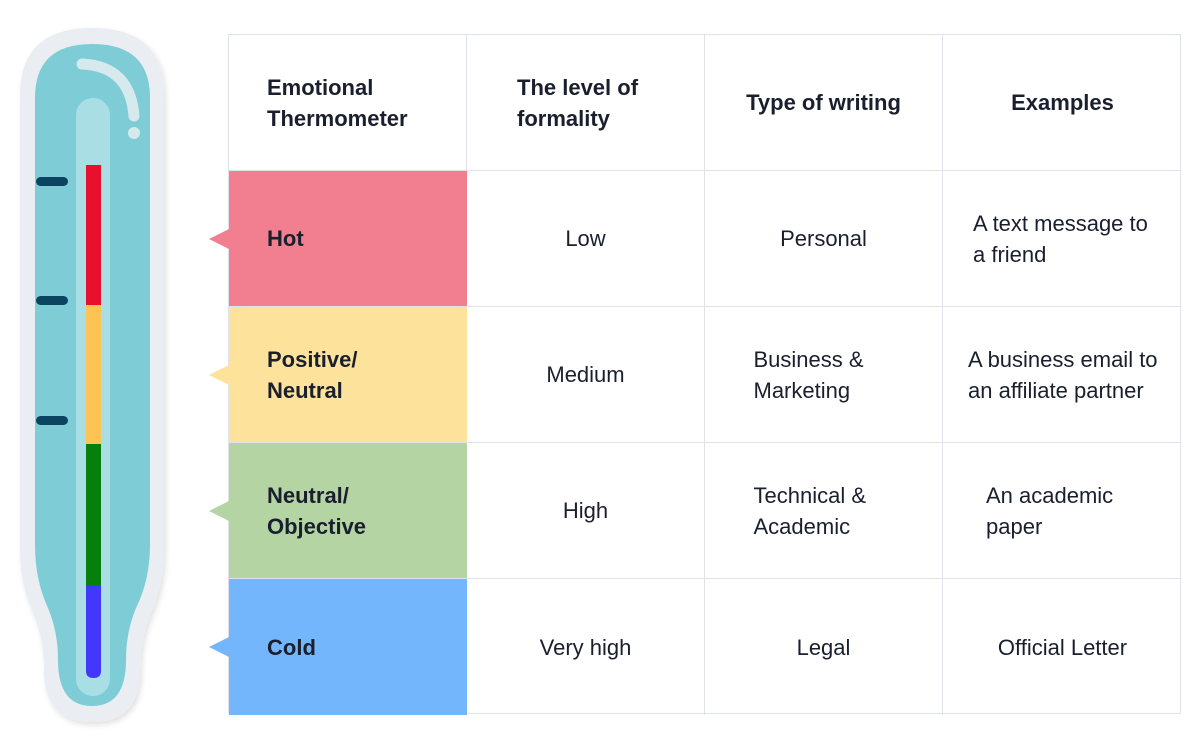  I want to click on writing-type-value: Technical & Academic, so click(810, 510).